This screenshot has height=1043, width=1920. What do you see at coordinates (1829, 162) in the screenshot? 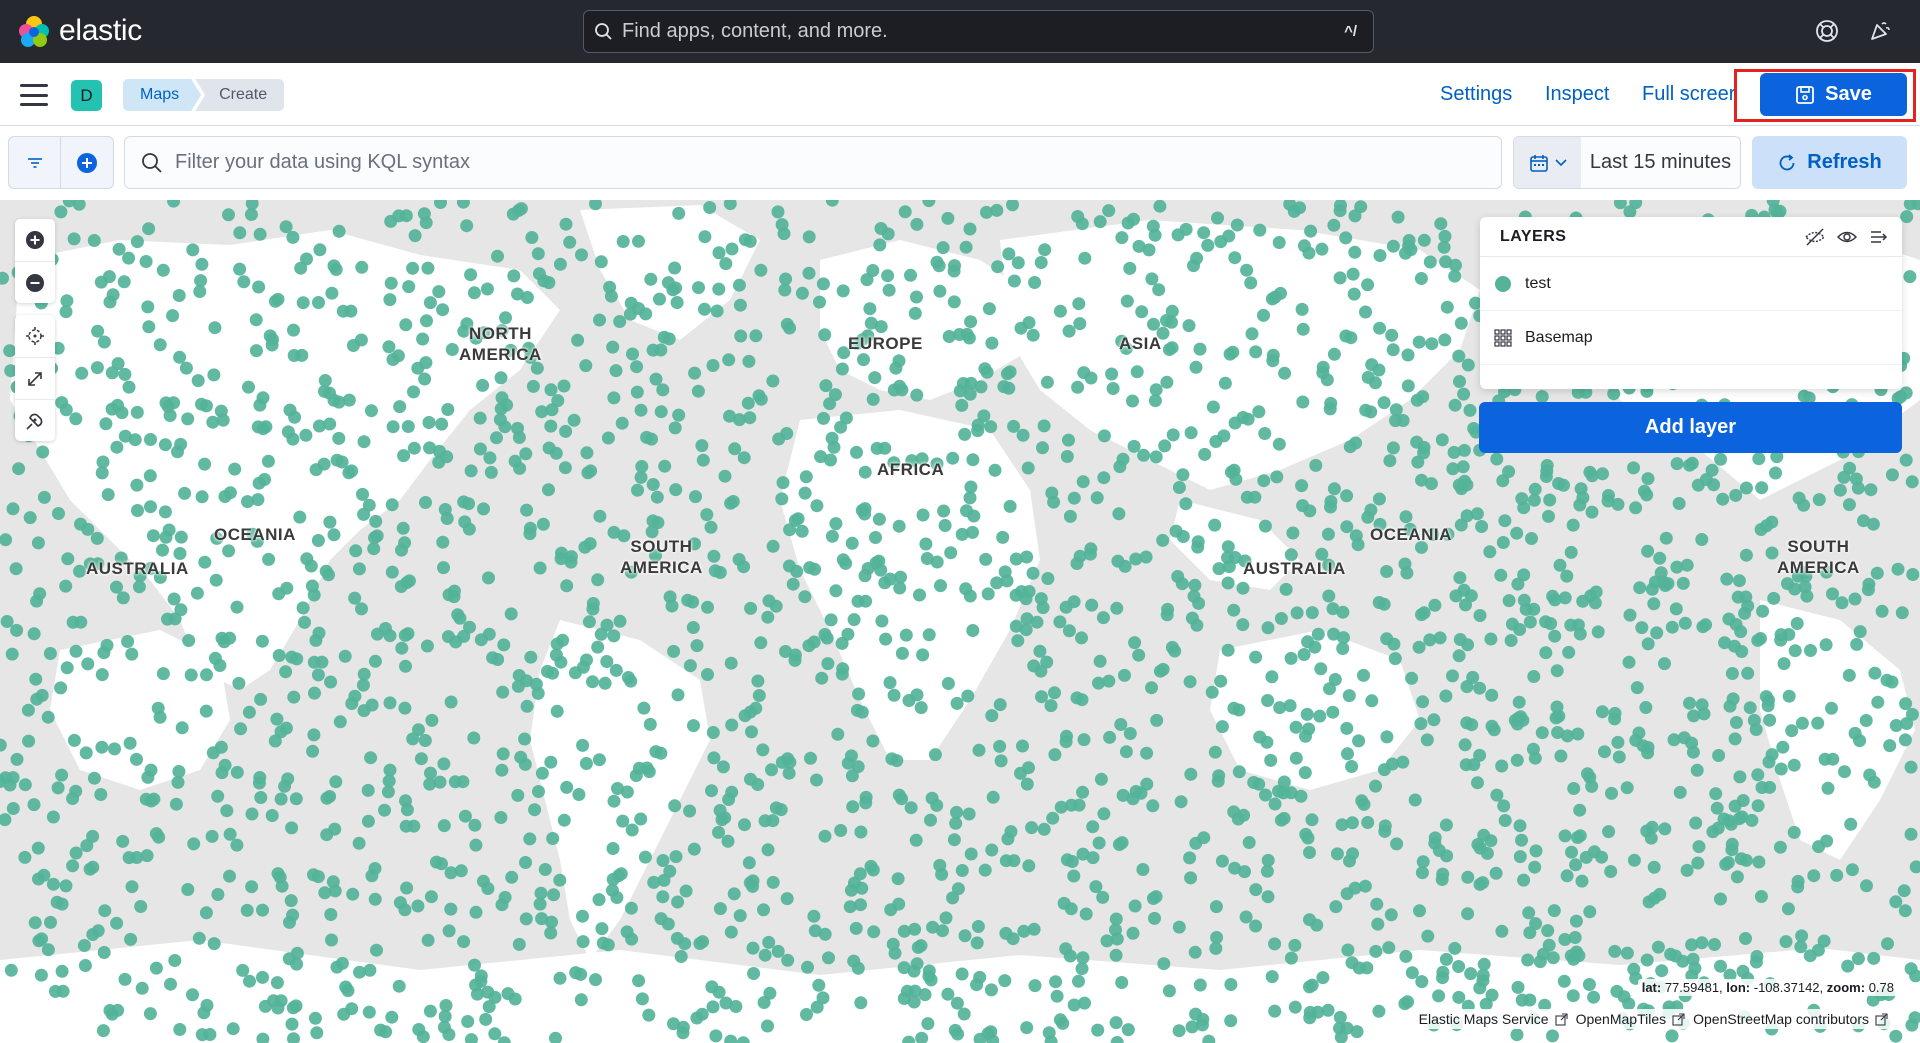
I see `refresh-button: Refresh` at bounding box center [1829, 162].